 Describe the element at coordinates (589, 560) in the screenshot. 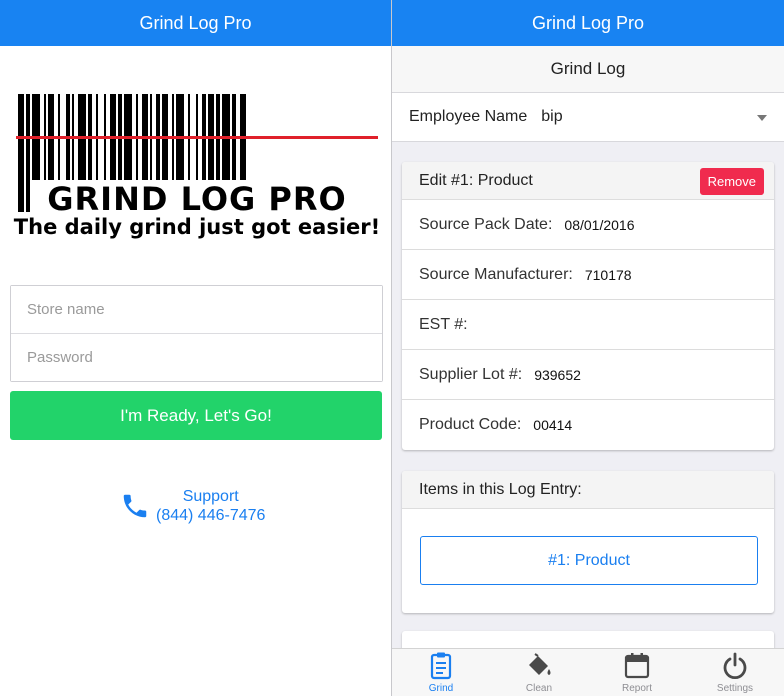

I see `log-item-button: #1: Product` at that location.